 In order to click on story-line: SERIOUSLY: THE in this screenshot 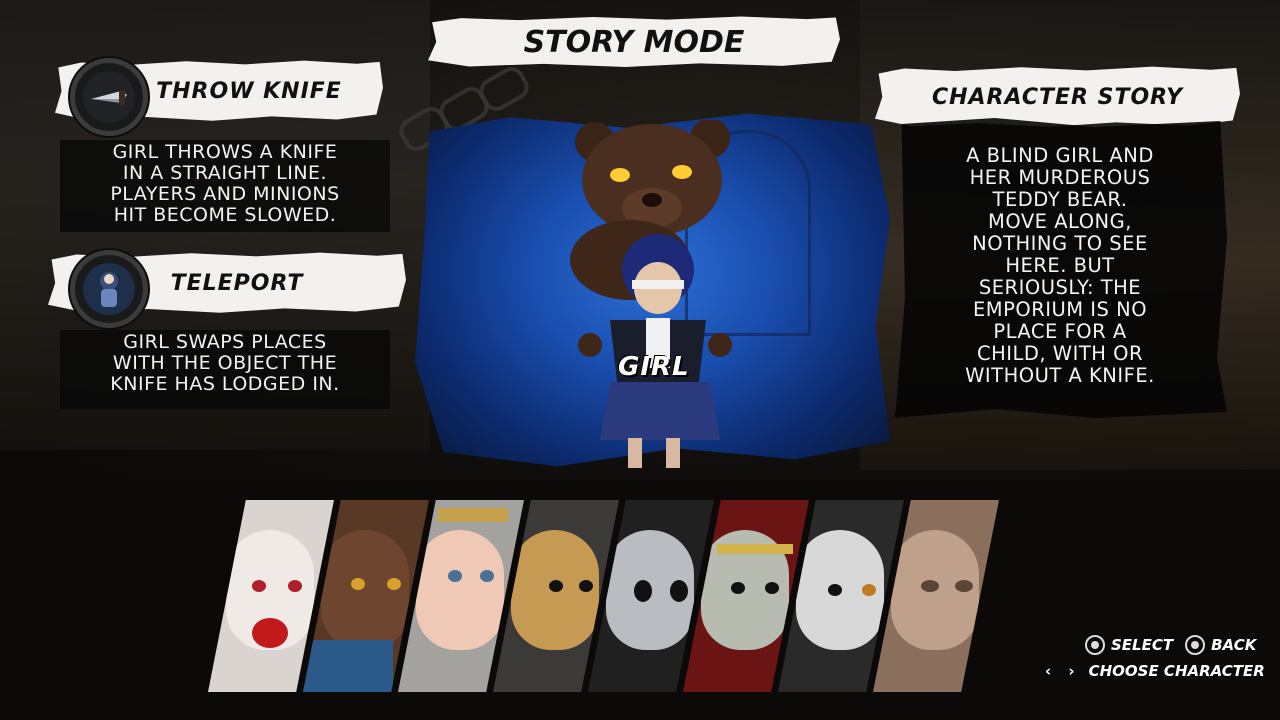, I will do `click(1060, 287)`.